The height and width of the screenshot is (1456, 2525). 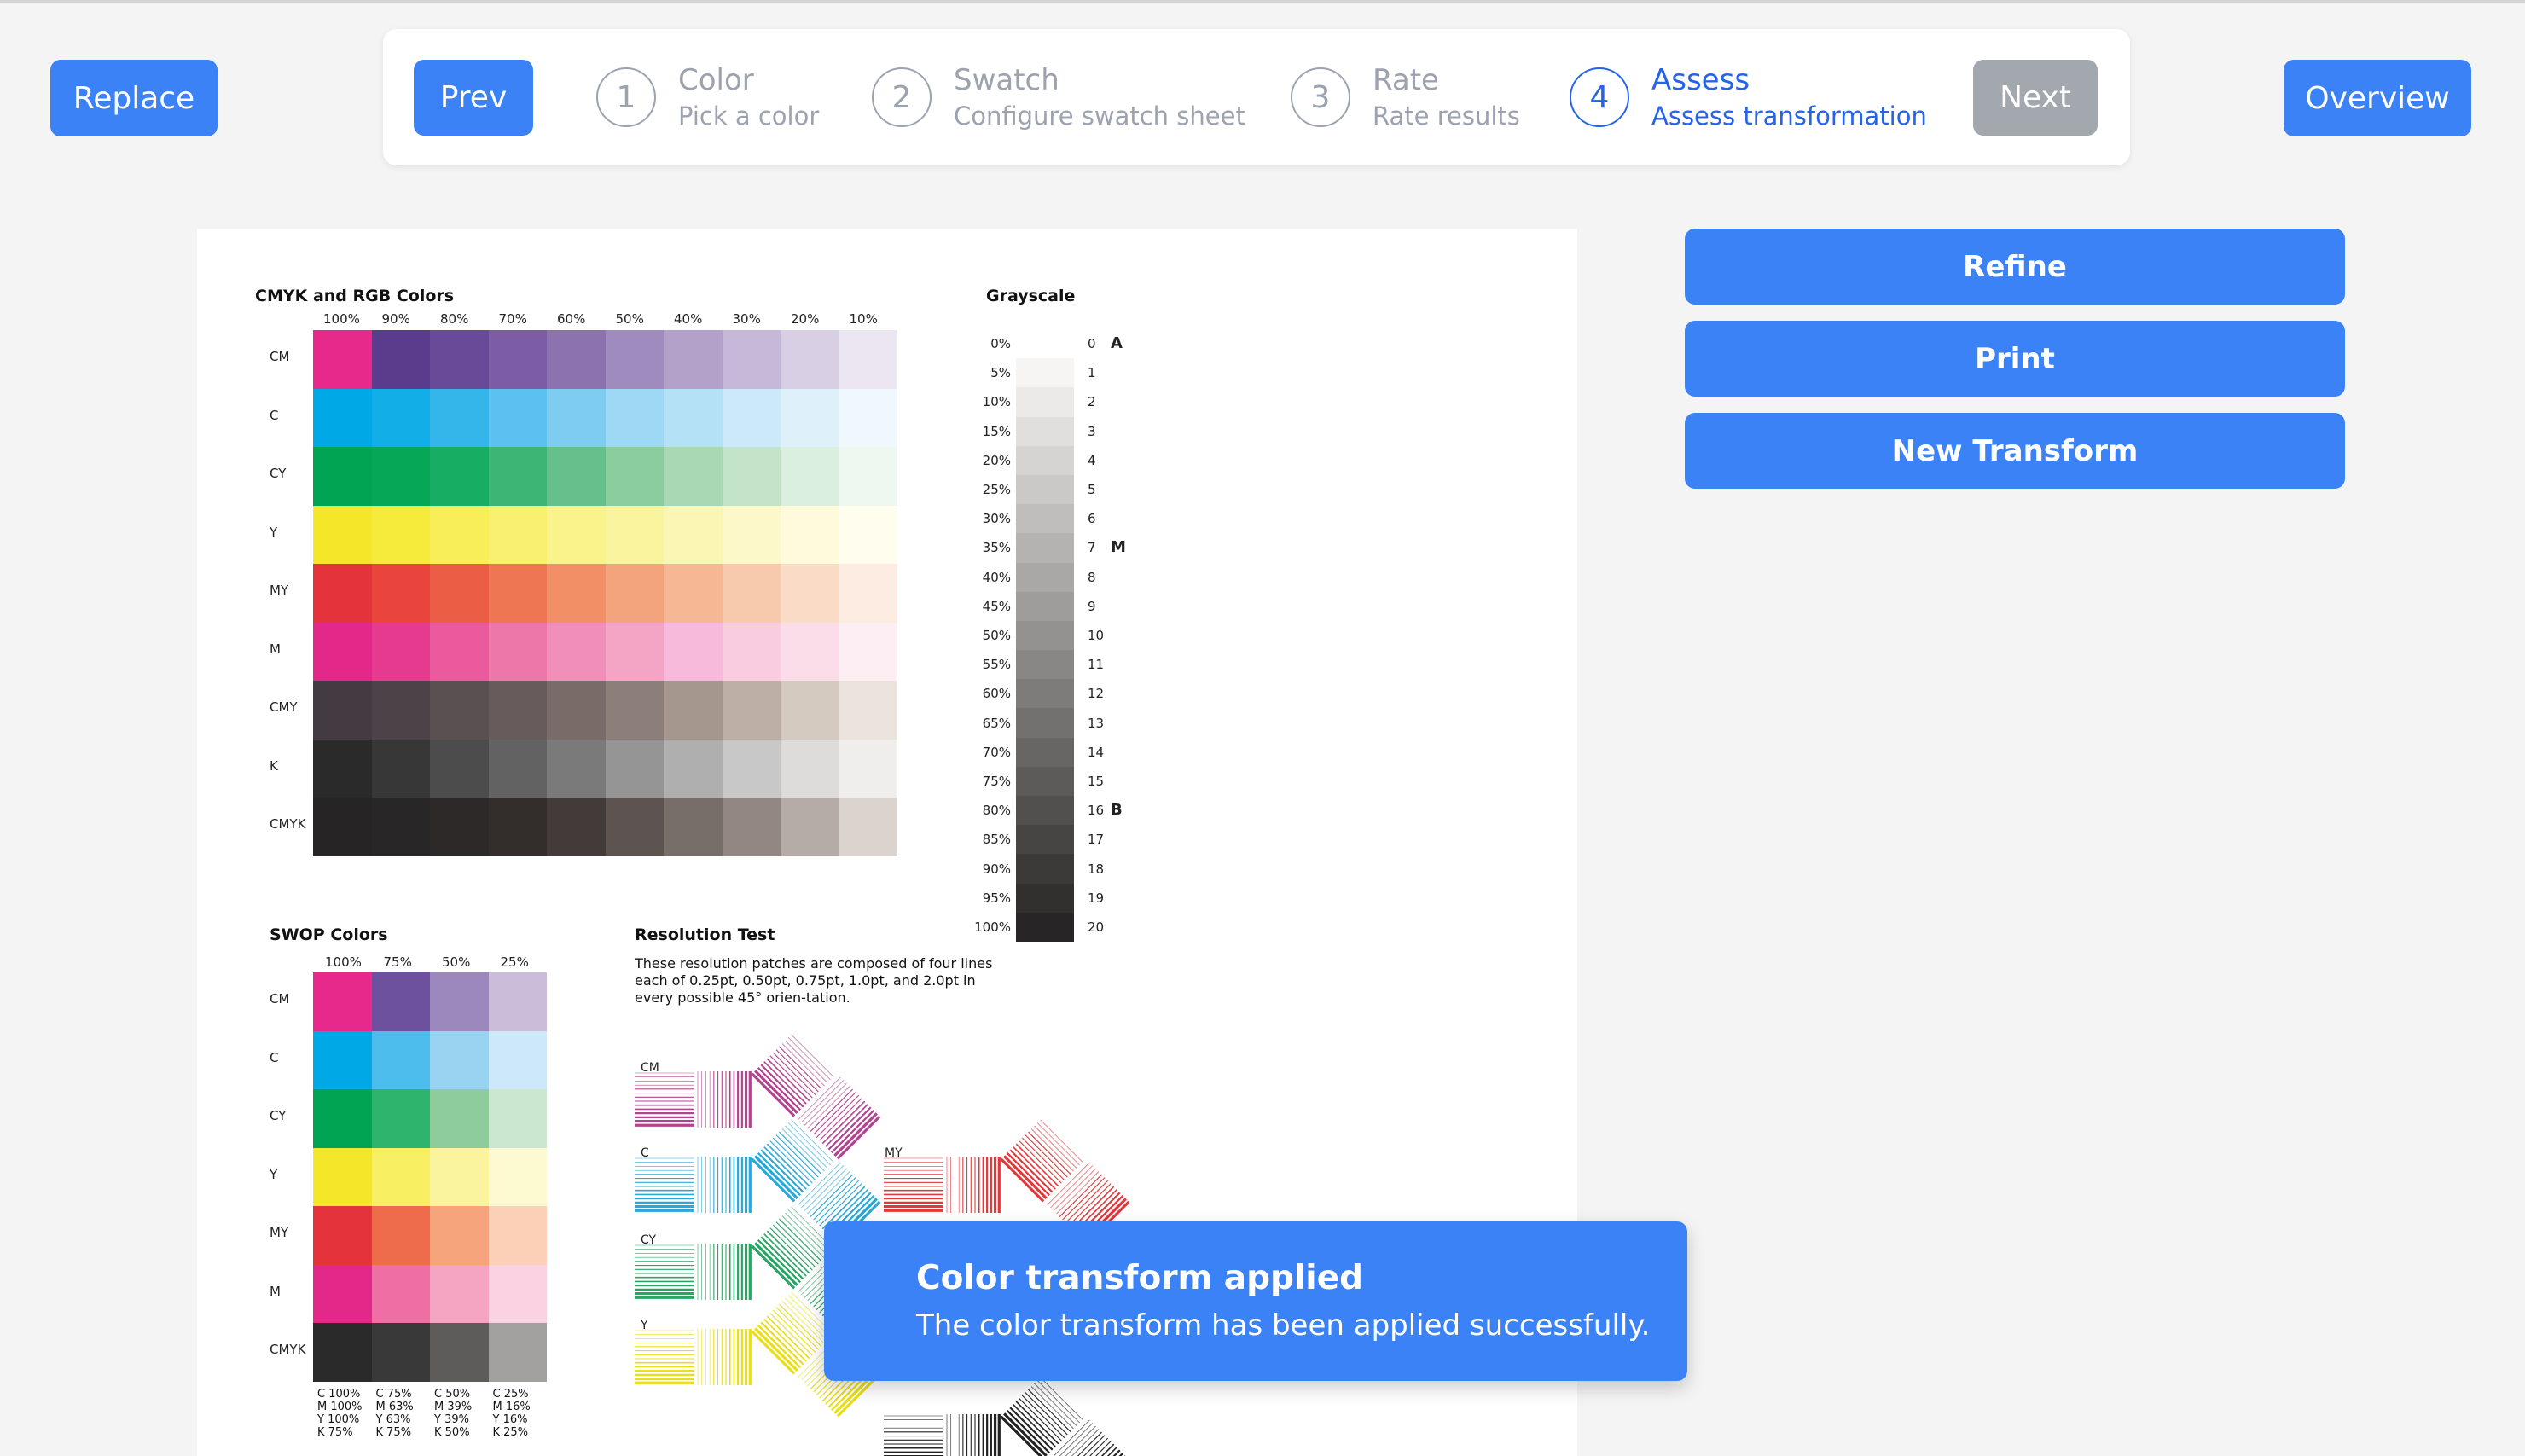 I want to click on step-assess: 4 Assess Assess transformation, so click(x=1748, y=97).